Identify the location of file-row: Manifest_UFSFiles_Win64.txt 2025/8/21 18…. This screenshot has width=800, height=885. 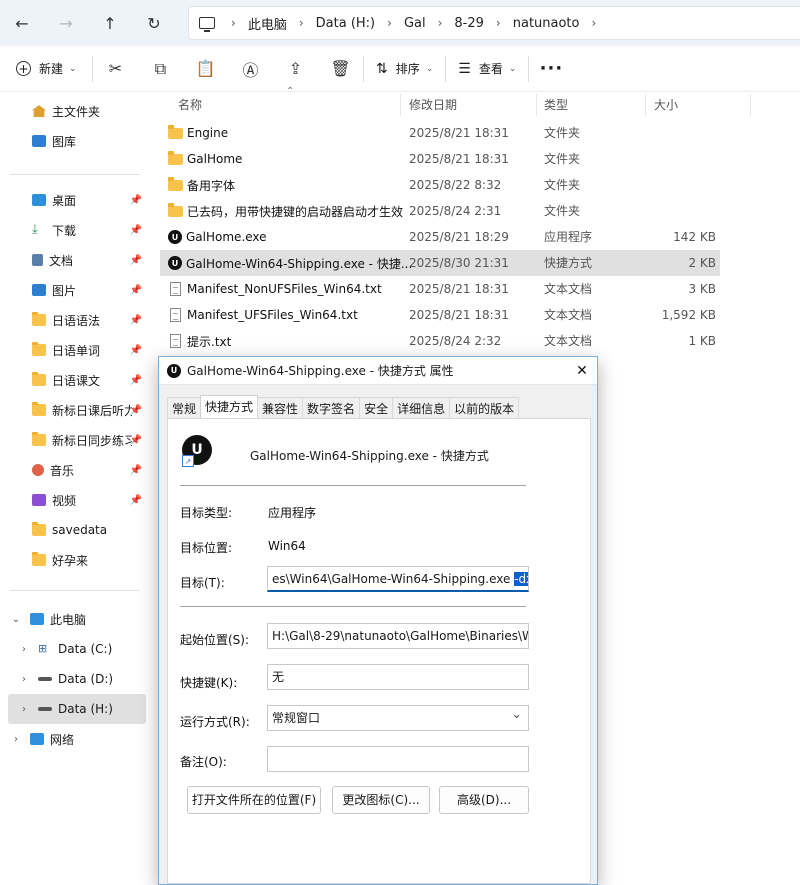
(440, 315).